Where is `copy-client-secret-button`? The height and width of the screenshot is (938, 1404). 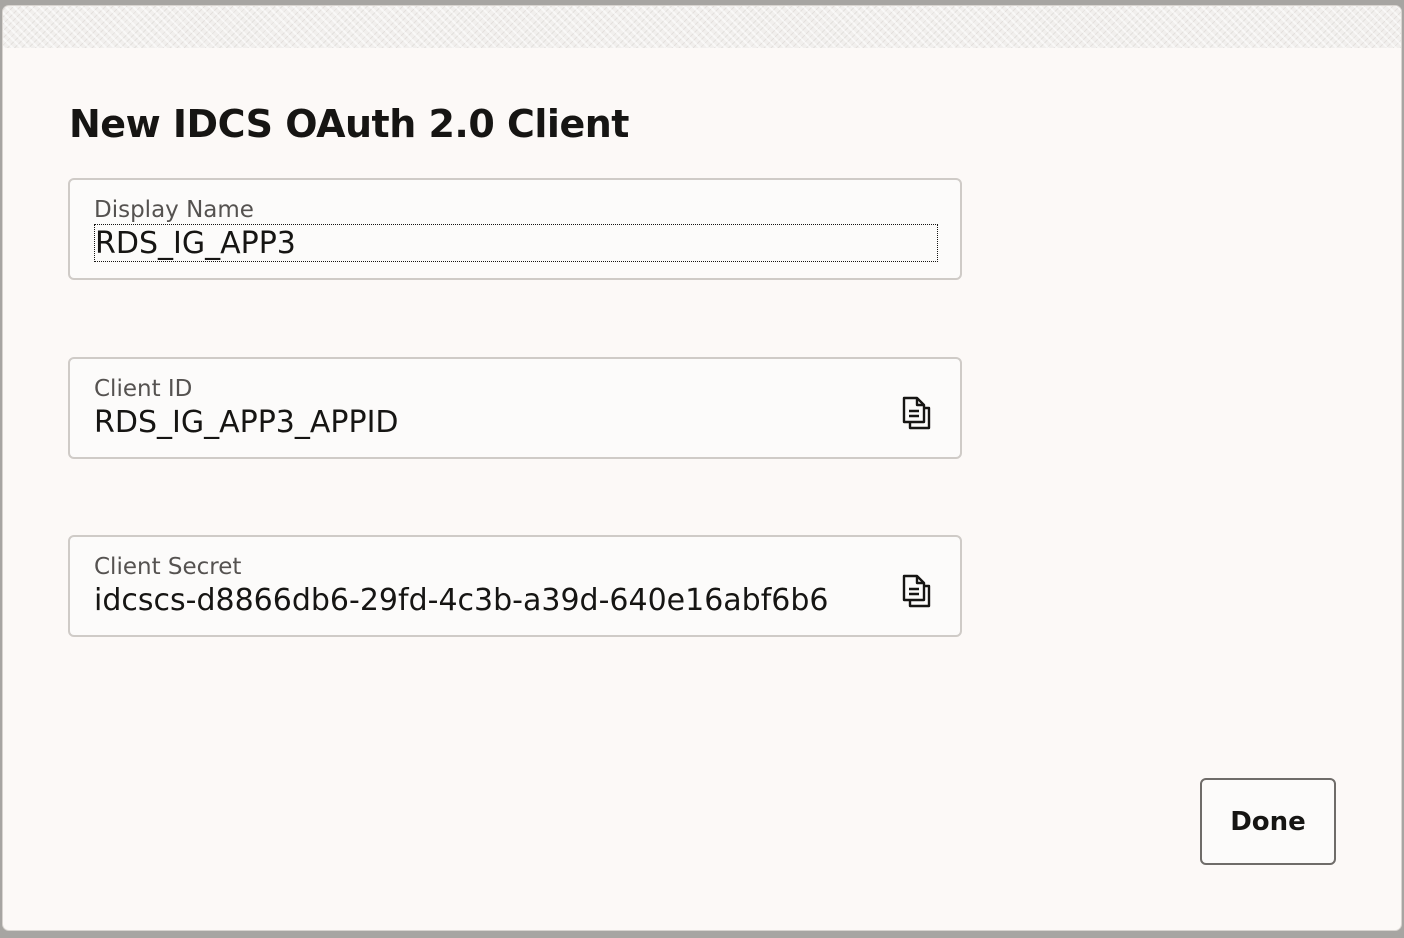 copy-client-secret-button is located at coordinates (917, 591).